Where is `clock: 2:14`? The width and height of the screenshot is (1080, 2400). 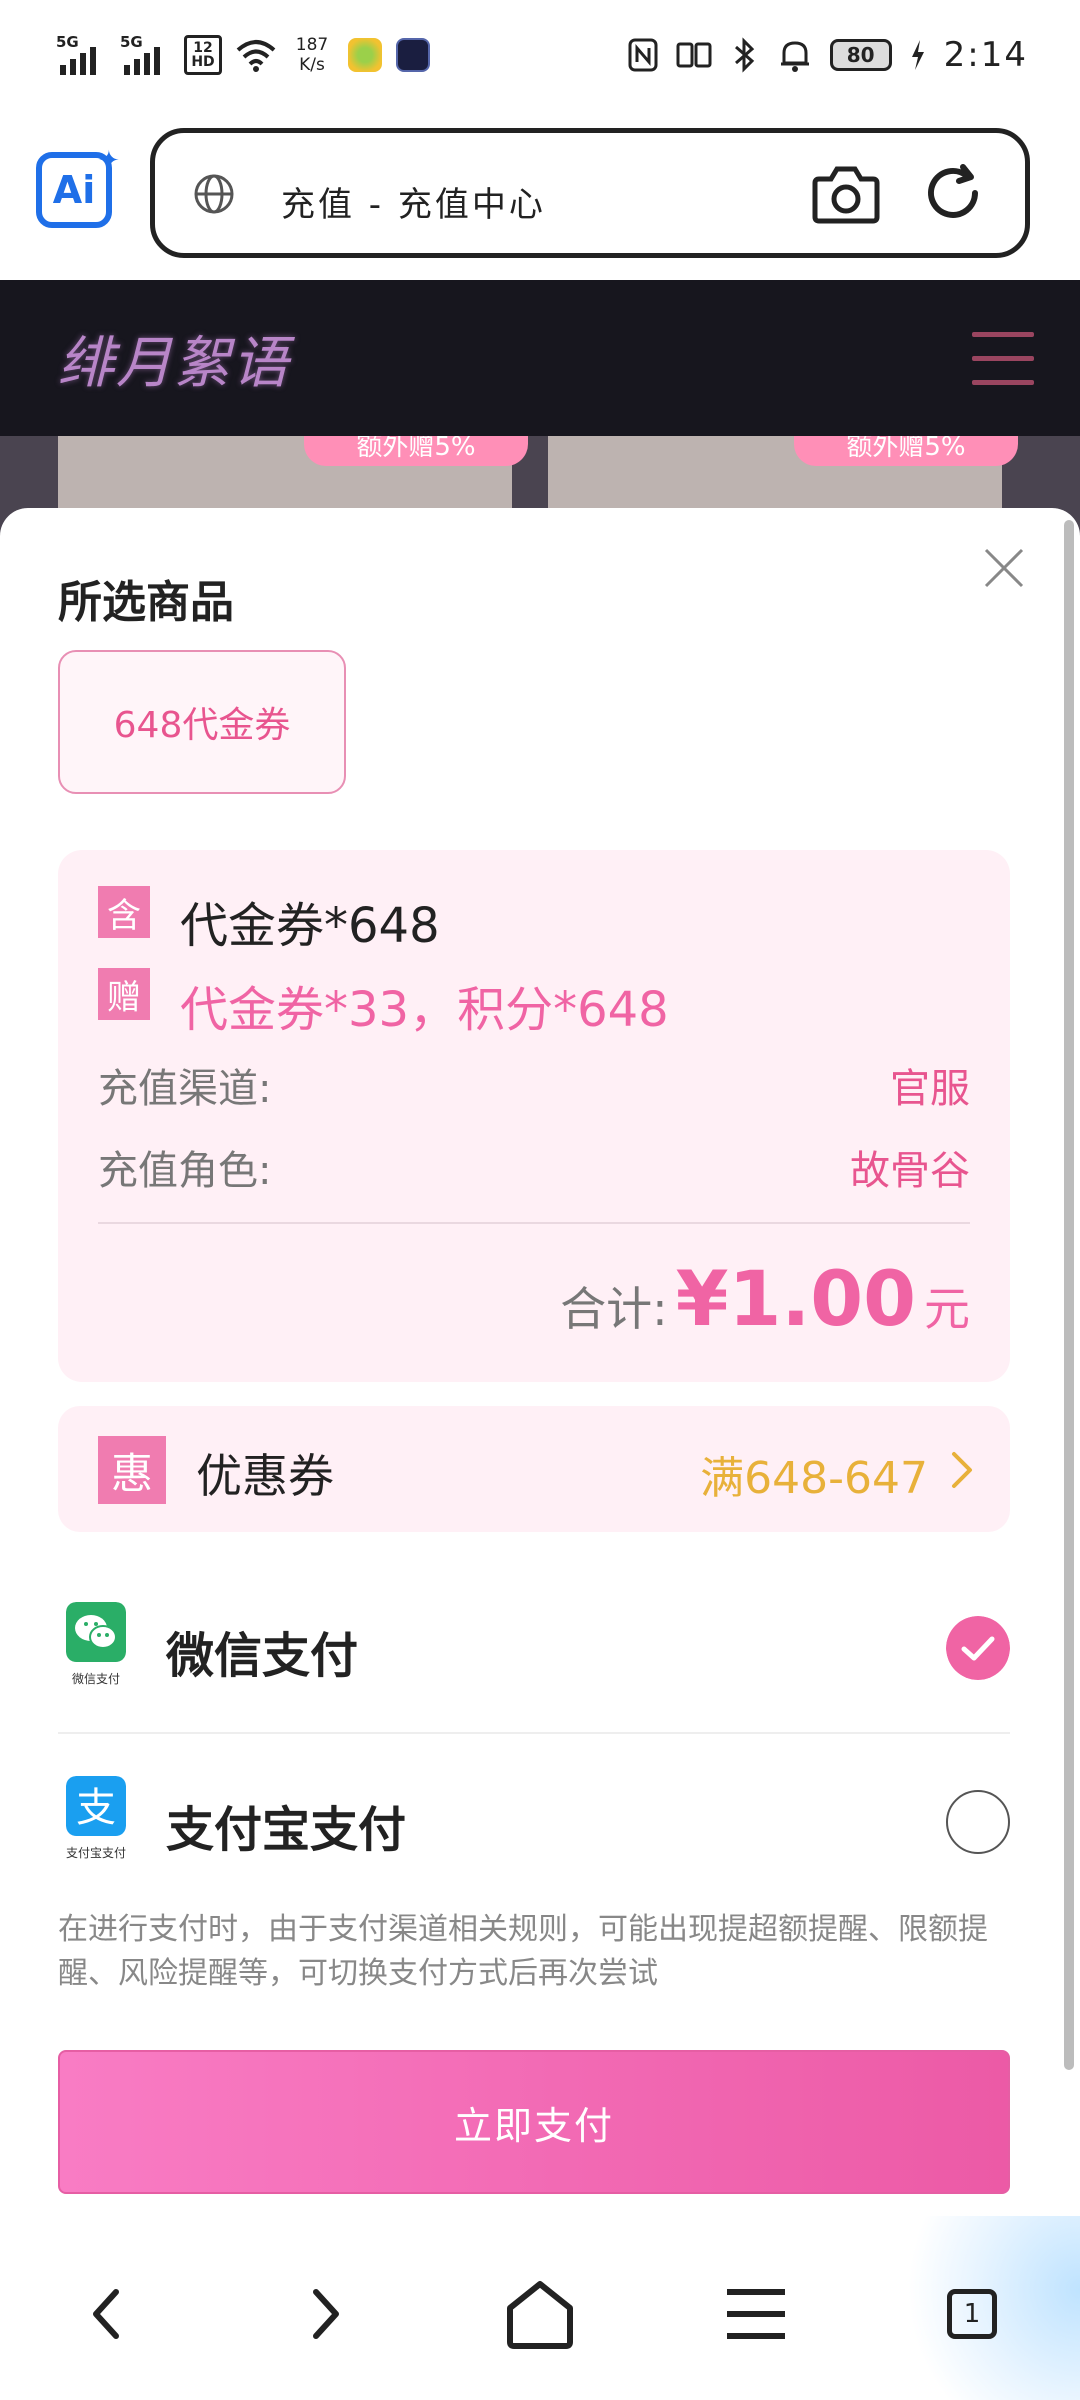
clock: 2:14 is located at coordinates (985, 55).